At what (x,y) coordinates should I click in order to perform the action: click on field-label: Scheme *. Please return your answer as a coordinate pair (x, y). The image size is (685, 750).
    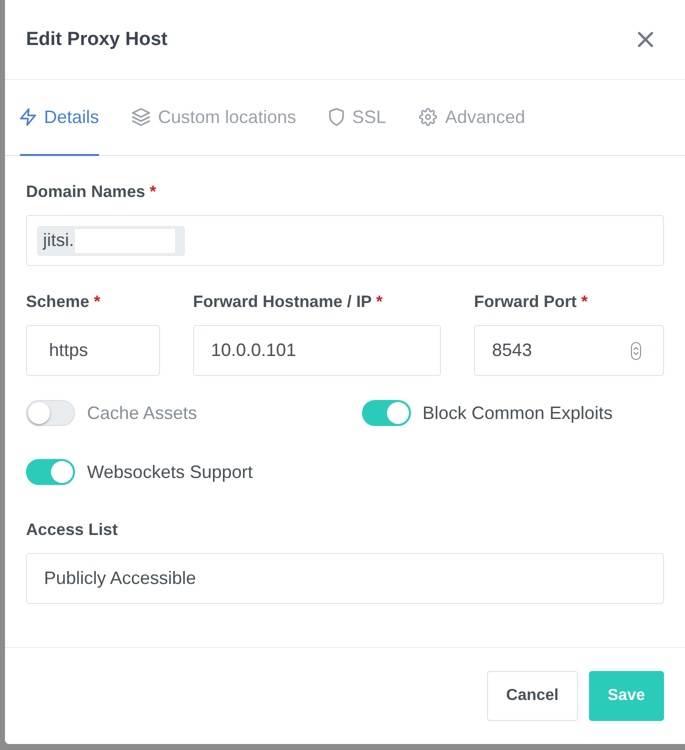
    Looking at the image, I should click on (64, 302).